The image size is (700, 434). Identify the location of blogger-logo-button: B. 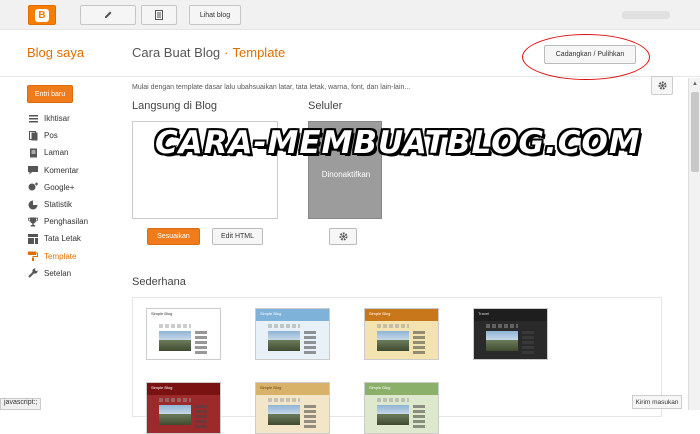
(42, 15).